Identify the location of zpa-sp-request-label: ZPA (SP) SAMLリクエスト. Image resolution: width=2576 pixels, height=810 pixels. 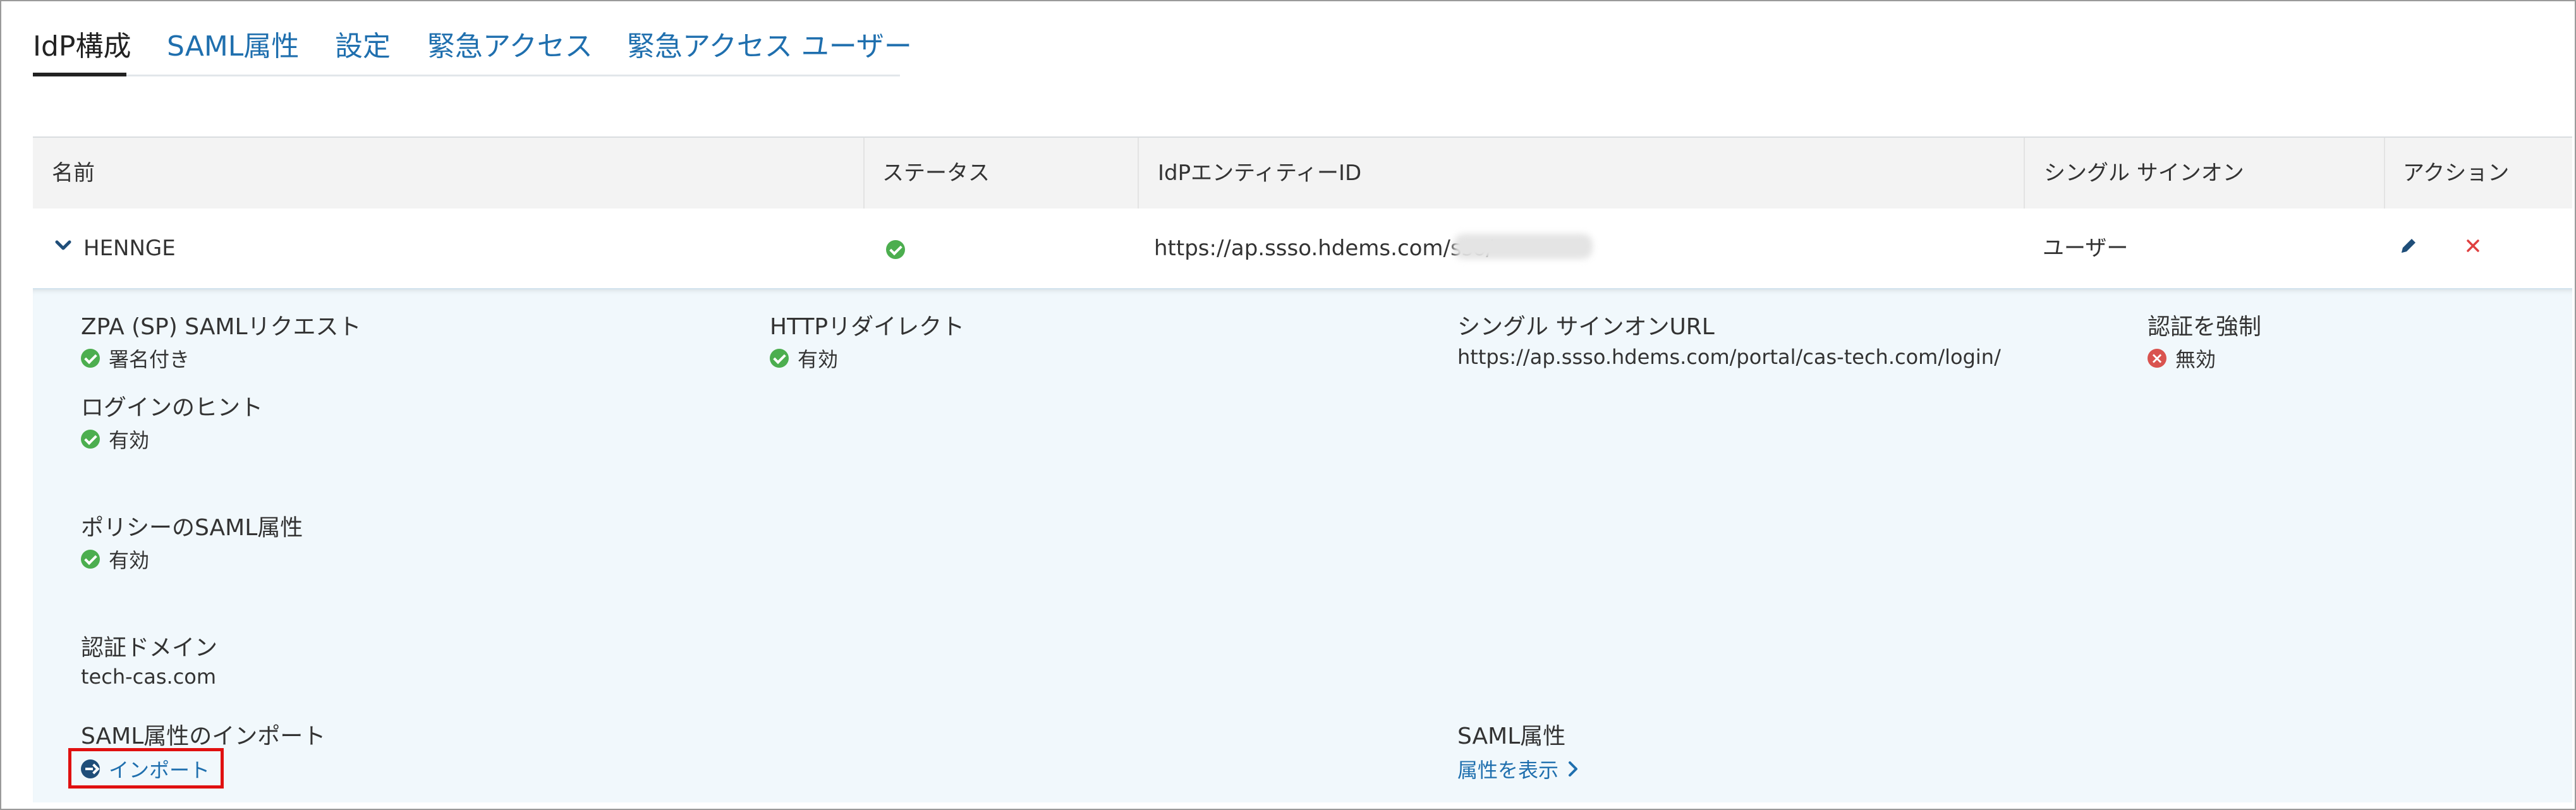
(221, 327).